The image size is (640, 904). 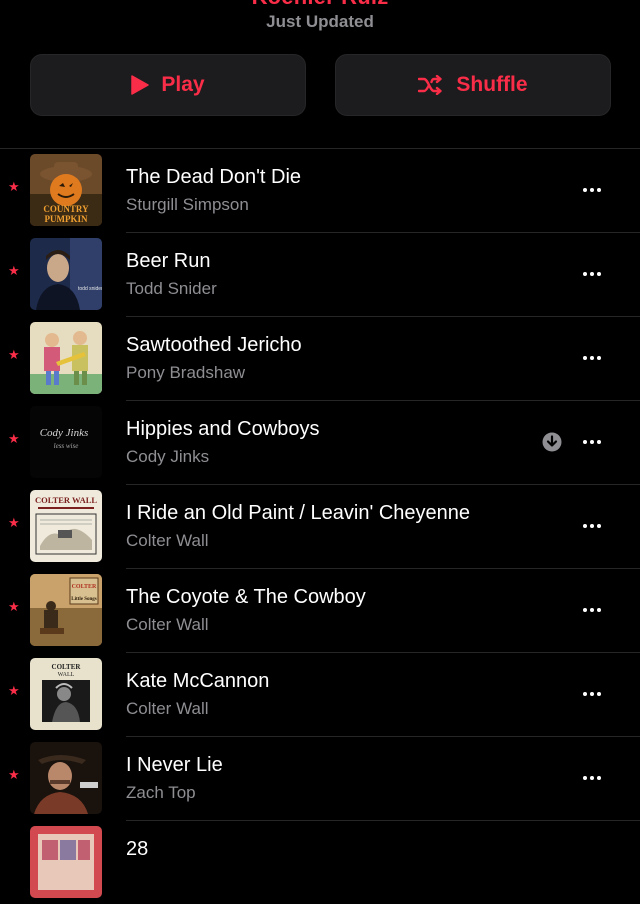 I want to click on track-row: ★ Sawtoothed Jericho Pony Bradshaw, so click(x=320, y=358).